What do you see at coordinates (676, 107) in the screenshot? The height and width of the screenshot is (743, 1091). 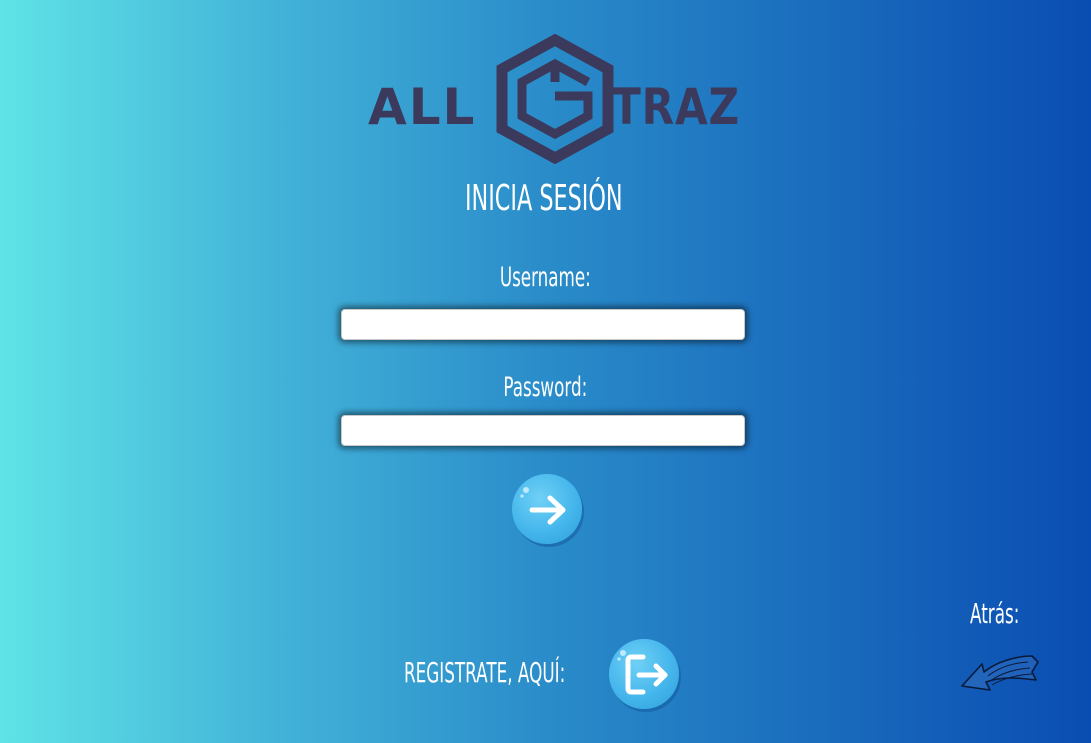 I see `logo-text-right: TRAZ` at bounding box center [676, 107].